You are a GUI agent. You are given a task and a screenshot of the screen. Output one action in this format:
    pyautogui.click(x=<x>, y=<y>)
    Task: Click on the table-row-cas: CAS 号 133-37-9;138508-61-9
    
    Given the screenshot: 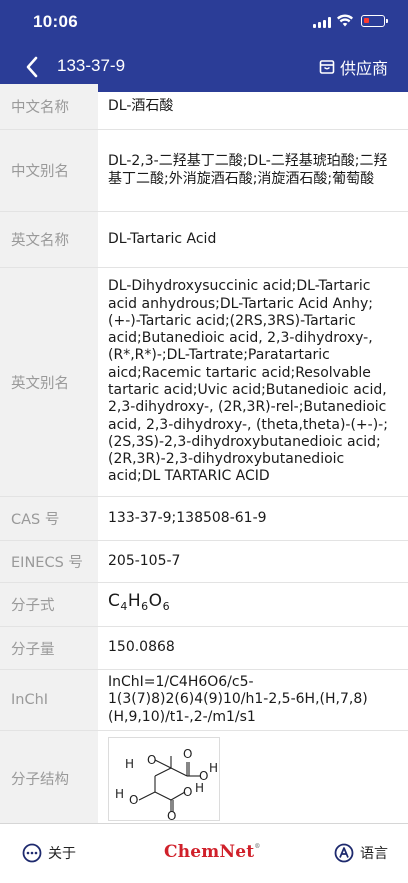 What is the action you would take?
    pyautogui.click(x=204, y=519)
    